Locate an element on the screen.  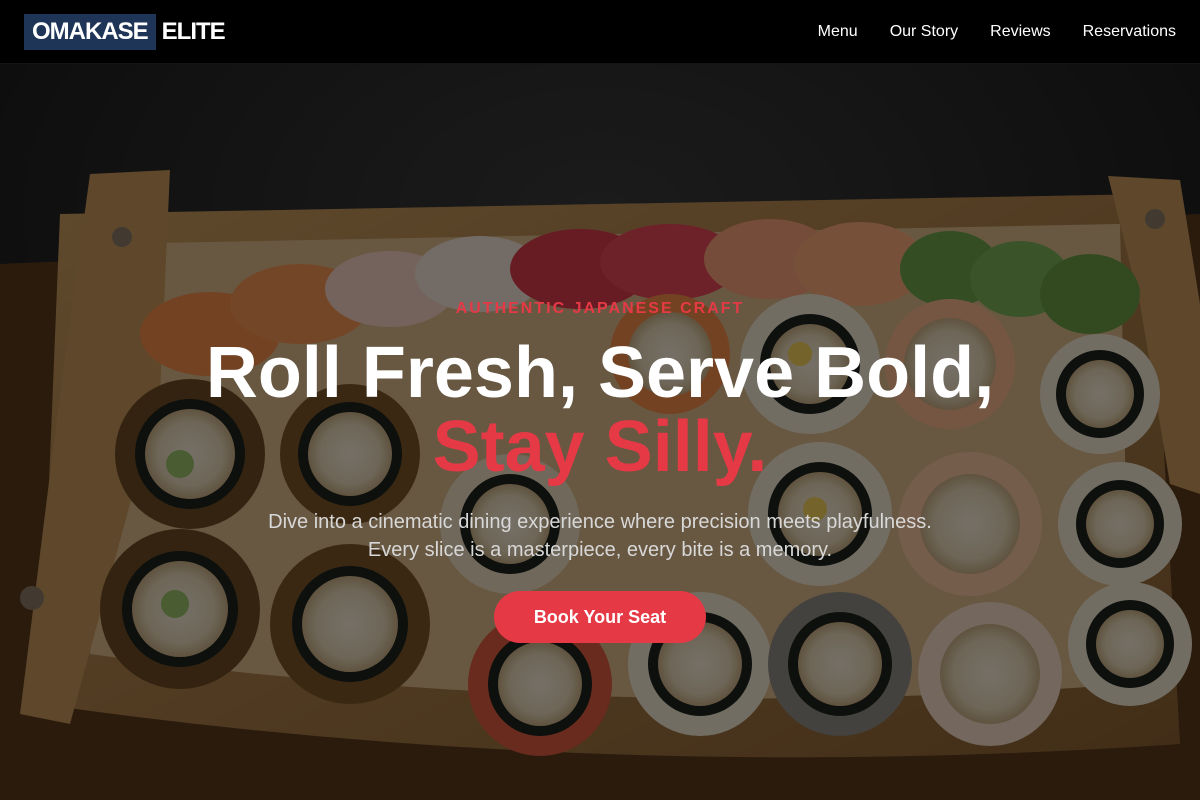
nav-link-reviews: Reviews is located at coordinates (1020, 32).